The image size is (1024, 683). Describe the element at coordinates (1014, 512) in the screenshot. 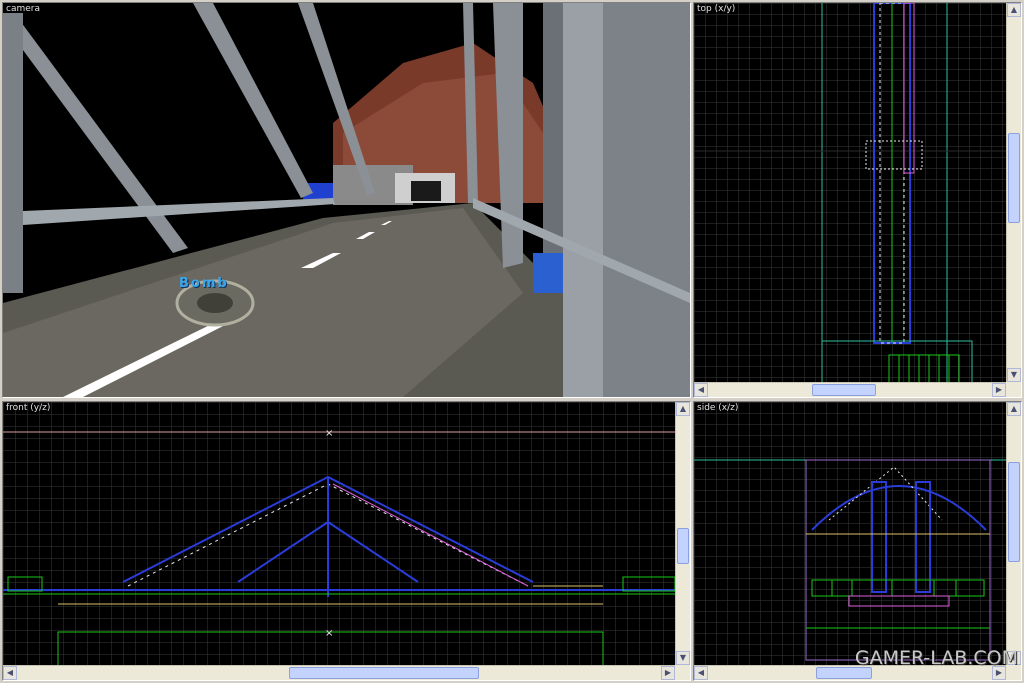

I see `side-vscroll-thumb` at that location.